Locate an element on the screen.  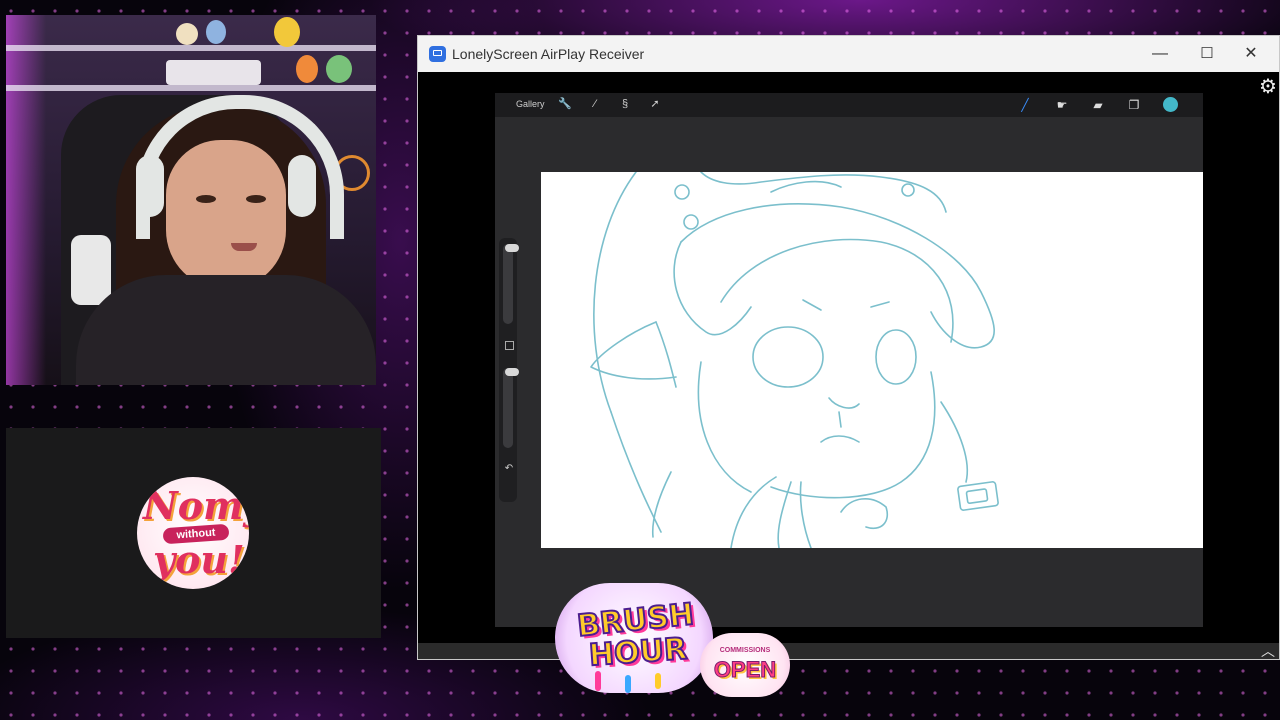
eraser-icon: ▰ is located at coordinates (1098, 105).